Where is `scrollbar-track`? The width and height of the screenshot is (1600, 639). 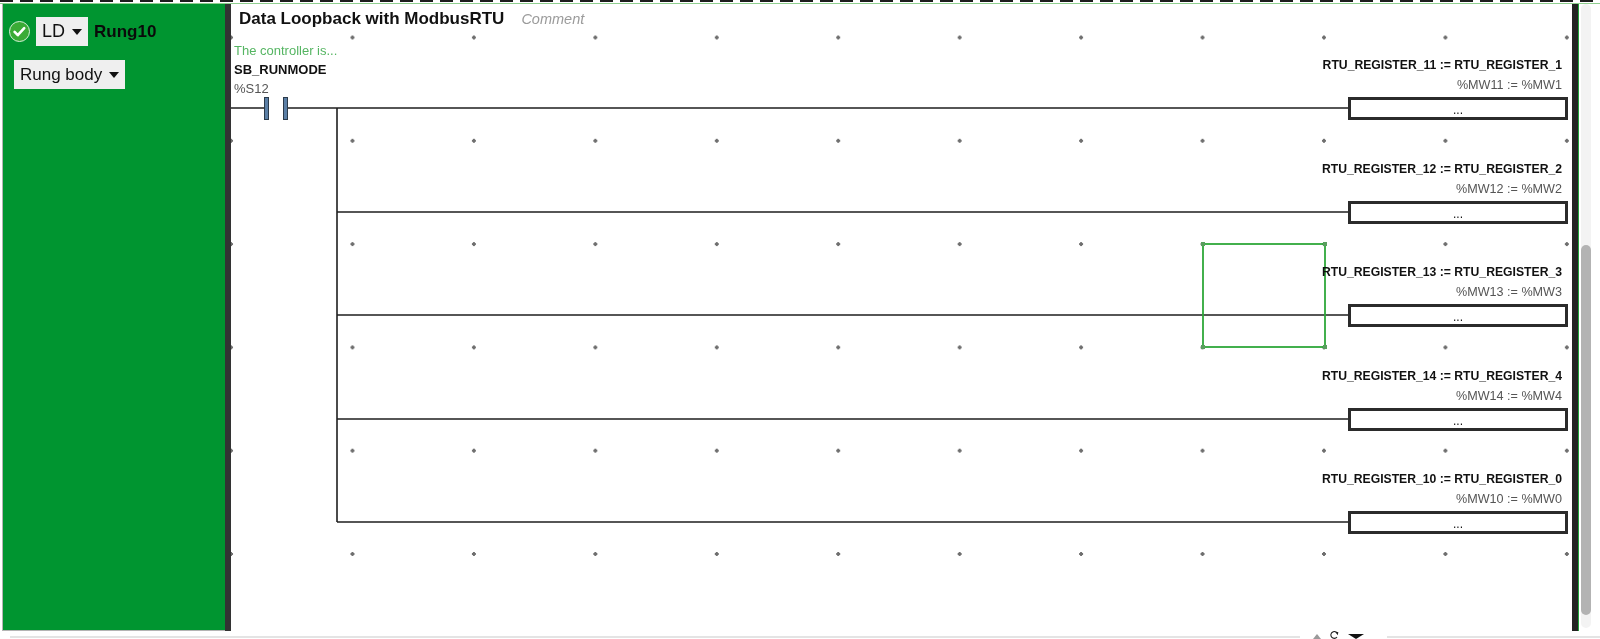
scrollbar-track is located at coordinates (1586, 316).